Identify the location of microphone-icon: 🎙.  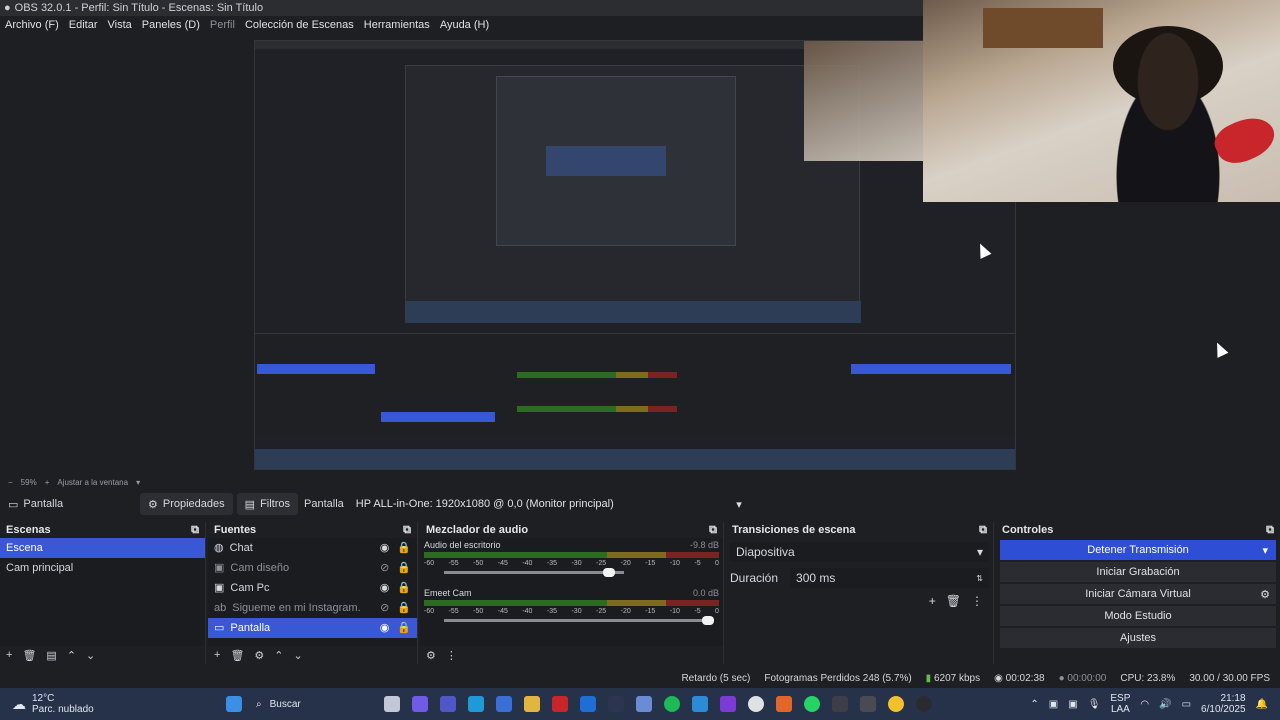
(1094, 704).